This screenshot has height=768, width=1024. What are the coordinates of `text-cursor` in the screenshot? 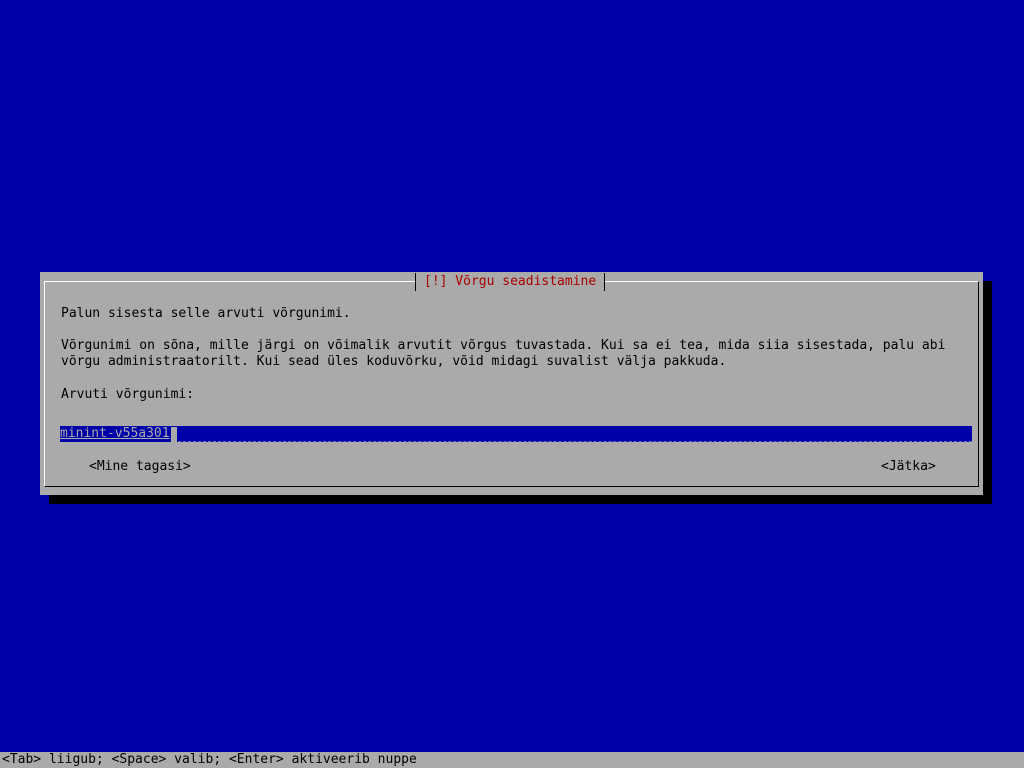 It's located at (173, 434).